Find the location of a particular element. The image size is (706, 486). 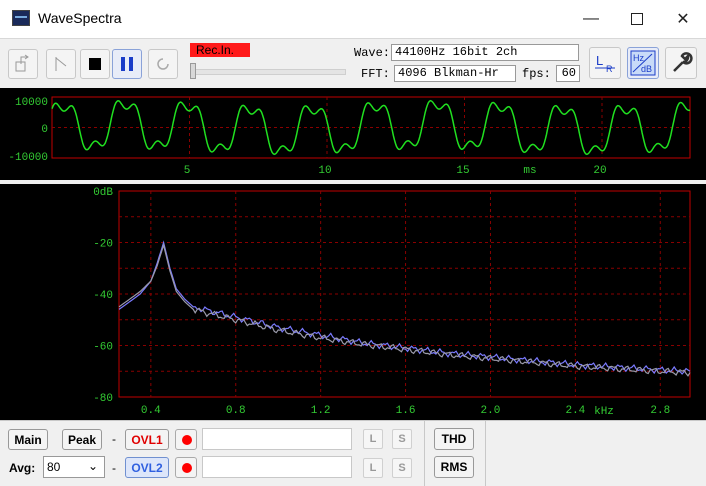

pause-icon is located at coordinates (127, 64).